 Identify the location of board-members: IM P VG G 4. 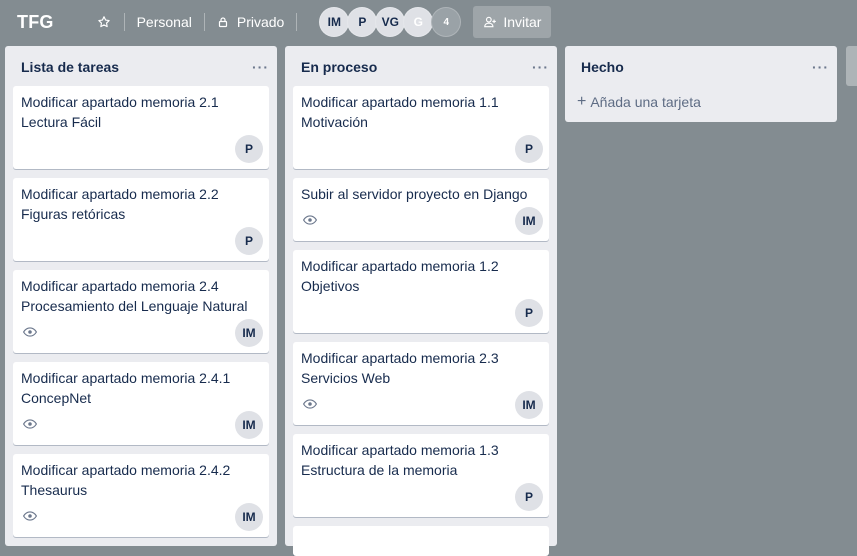
(390, 22).